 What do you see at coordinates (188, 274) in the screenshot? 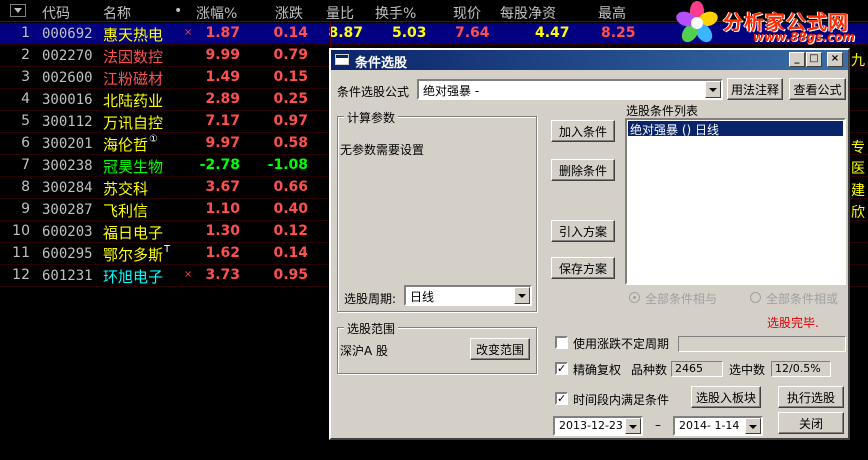
I see `stock-mark: ×` at bounding box center [188, 274].